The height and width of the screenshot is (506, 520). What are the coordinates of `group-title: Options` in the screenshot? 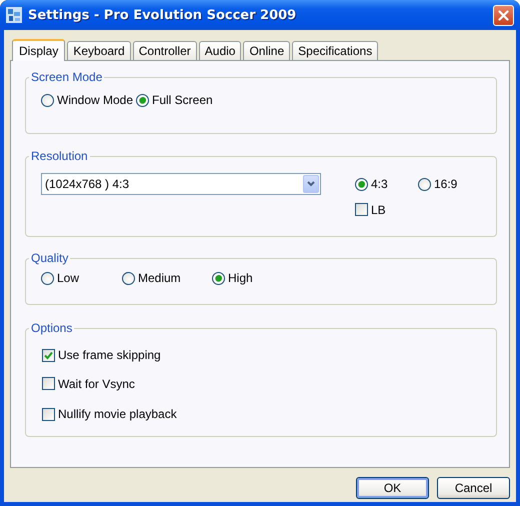 It's located at (52, 328).